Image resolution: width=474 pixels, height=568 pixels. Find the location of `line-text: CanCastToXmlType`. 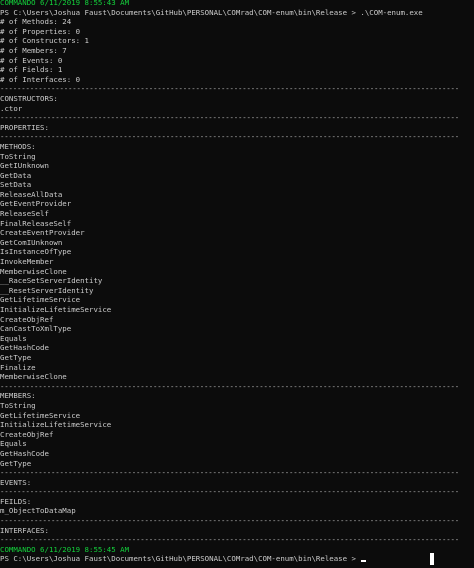

line-text: CanCastToXmlType is located at coordinates (36, 329).